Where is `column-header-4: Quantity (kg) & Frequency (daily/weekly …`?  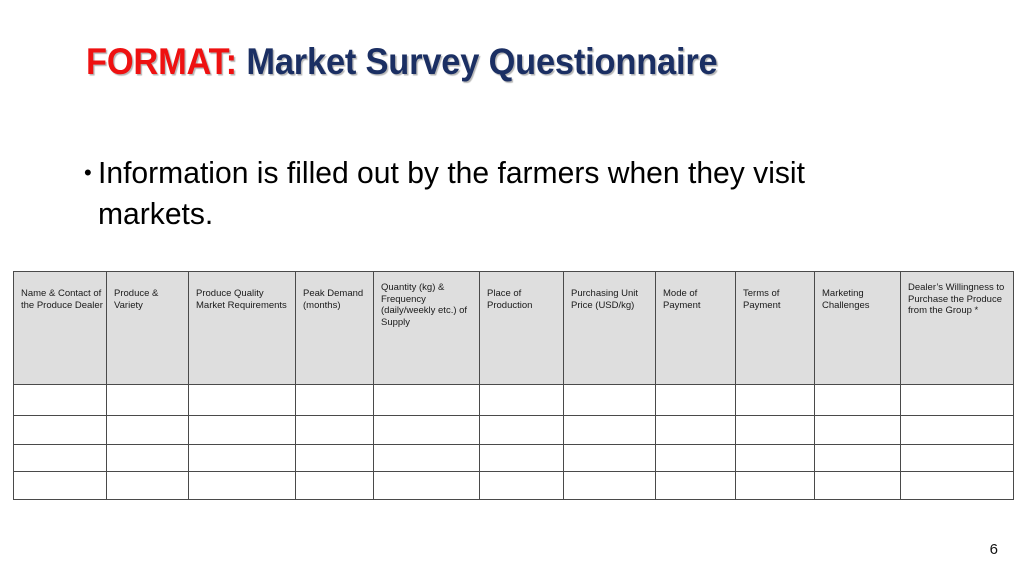 column-header-4: Quantity (kg) & Frequency (daily/weekly … is located at coordinates (426, 328).